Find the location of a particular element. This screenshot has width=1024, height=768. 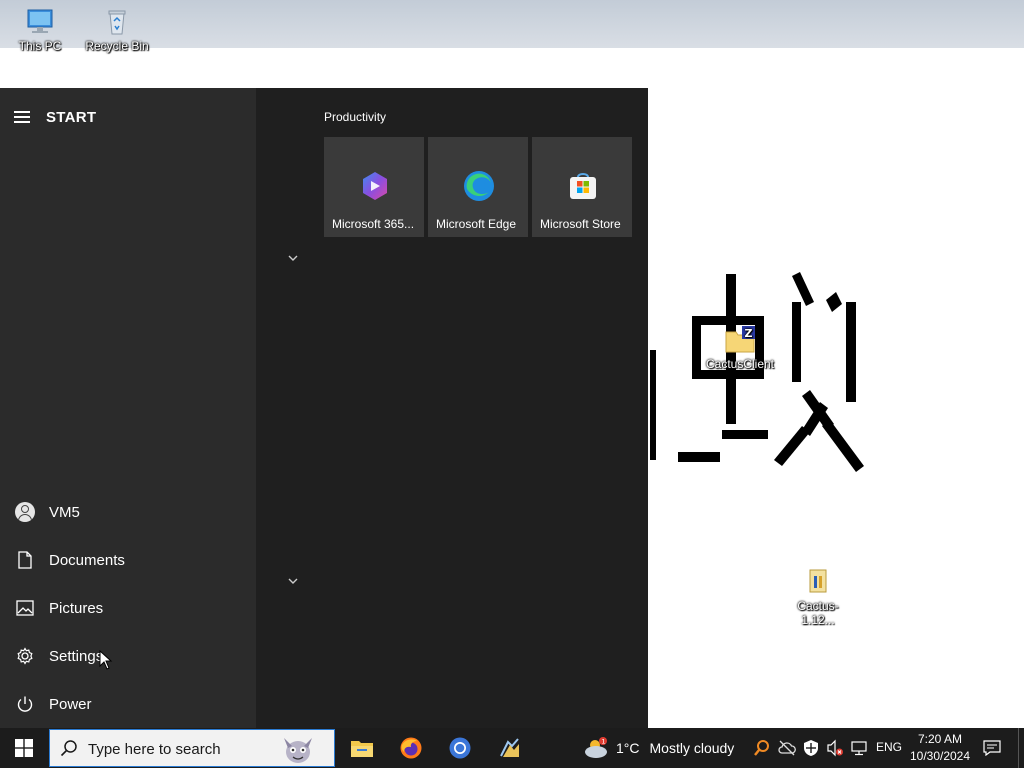

microsoft-365-icon is located at coordinates (375, 186).